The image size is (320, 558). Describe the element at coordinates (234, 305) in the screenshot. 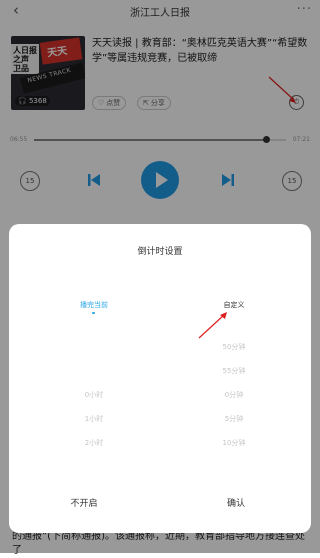

I see `picker-option: 自定义` at that location.